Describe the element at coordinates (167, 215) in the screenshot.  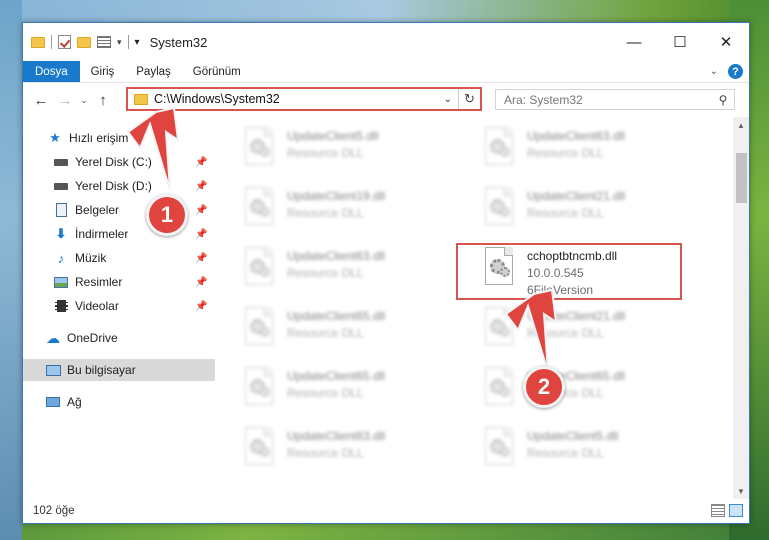
I see `step-1-badge: 1` at that location.